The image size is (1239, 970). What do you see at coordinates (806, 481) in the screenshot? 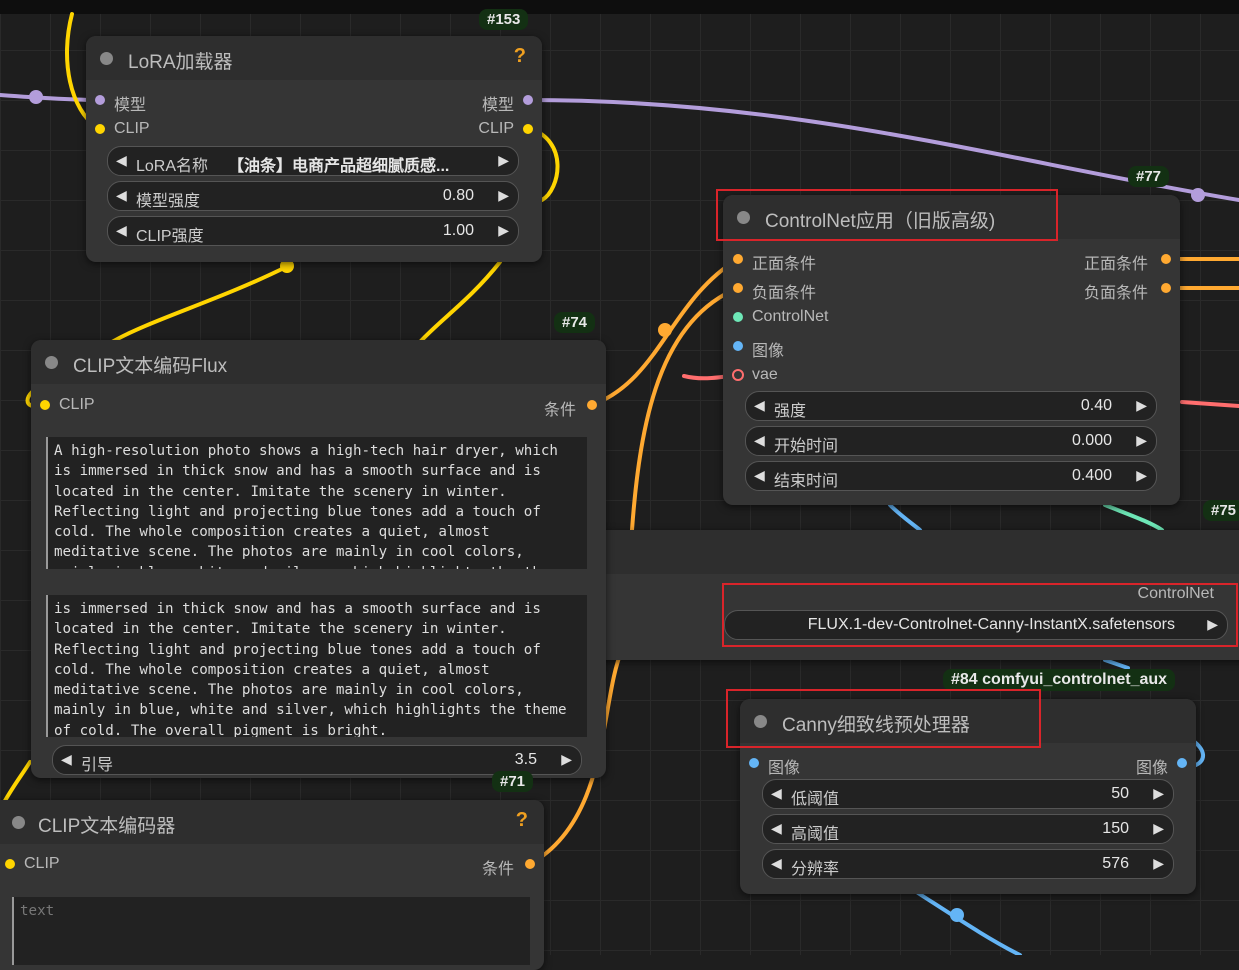
I see `widget-label: 结束时间` at bounding box center [806, 481].